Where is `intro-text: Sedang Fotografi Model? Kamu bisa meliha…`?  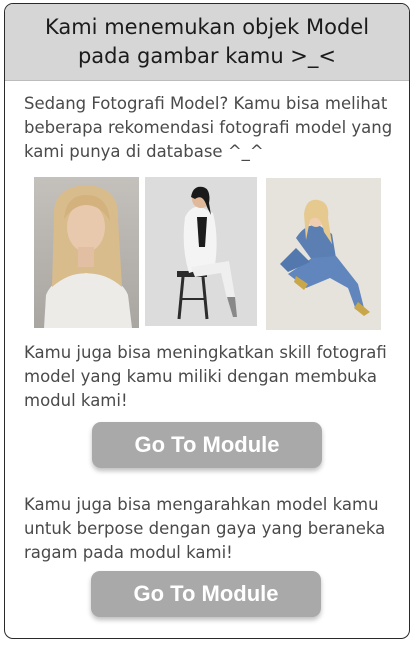 intro-text: Sedang Fotografi Model? Kamu bisa meliha… is located at coordinates (208, 127).